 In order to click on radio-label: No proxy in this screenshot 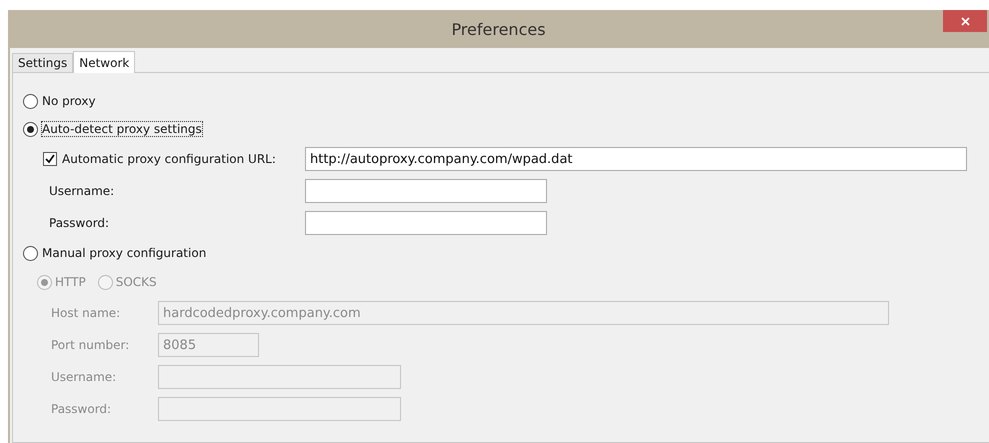, I will do `click(69, 101)`.